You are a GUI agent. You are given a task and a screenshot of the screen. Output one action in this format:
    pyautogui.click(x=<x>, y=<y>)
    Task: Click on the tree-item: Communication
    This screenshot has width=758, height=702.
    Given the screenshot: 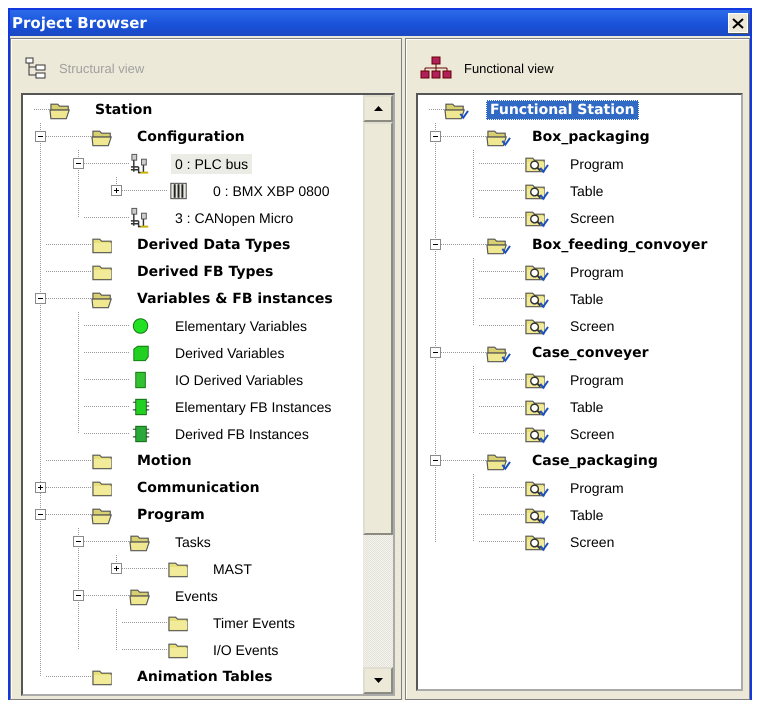 What is the action you would take?
    pyautogui.click(x=198, y=488)
    